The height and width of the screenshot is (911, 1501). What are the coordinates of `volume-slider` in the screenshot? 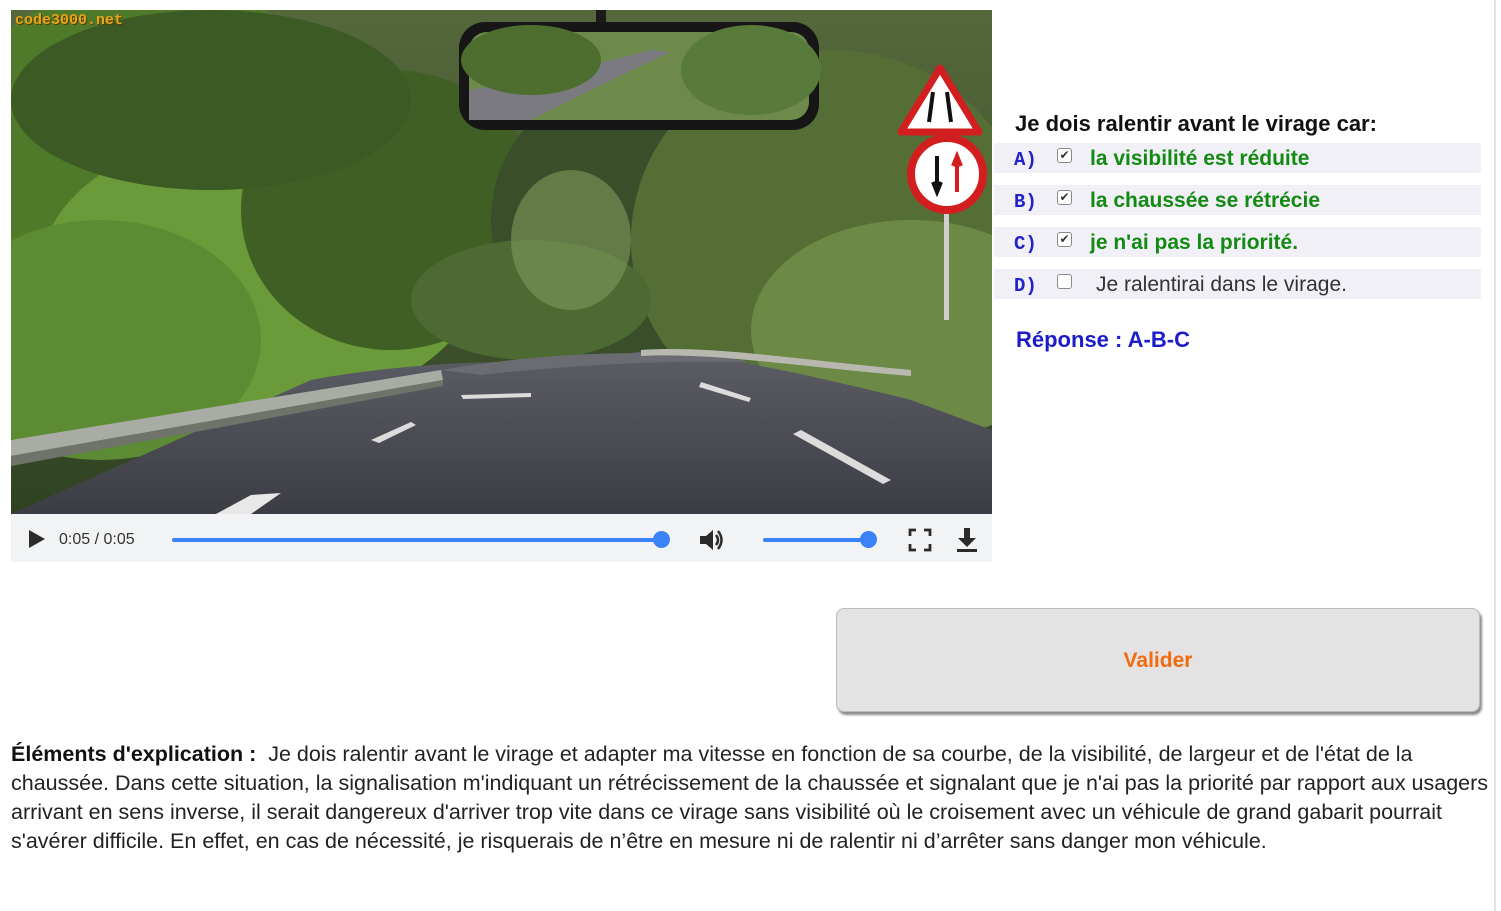 It's located at (816, 540).